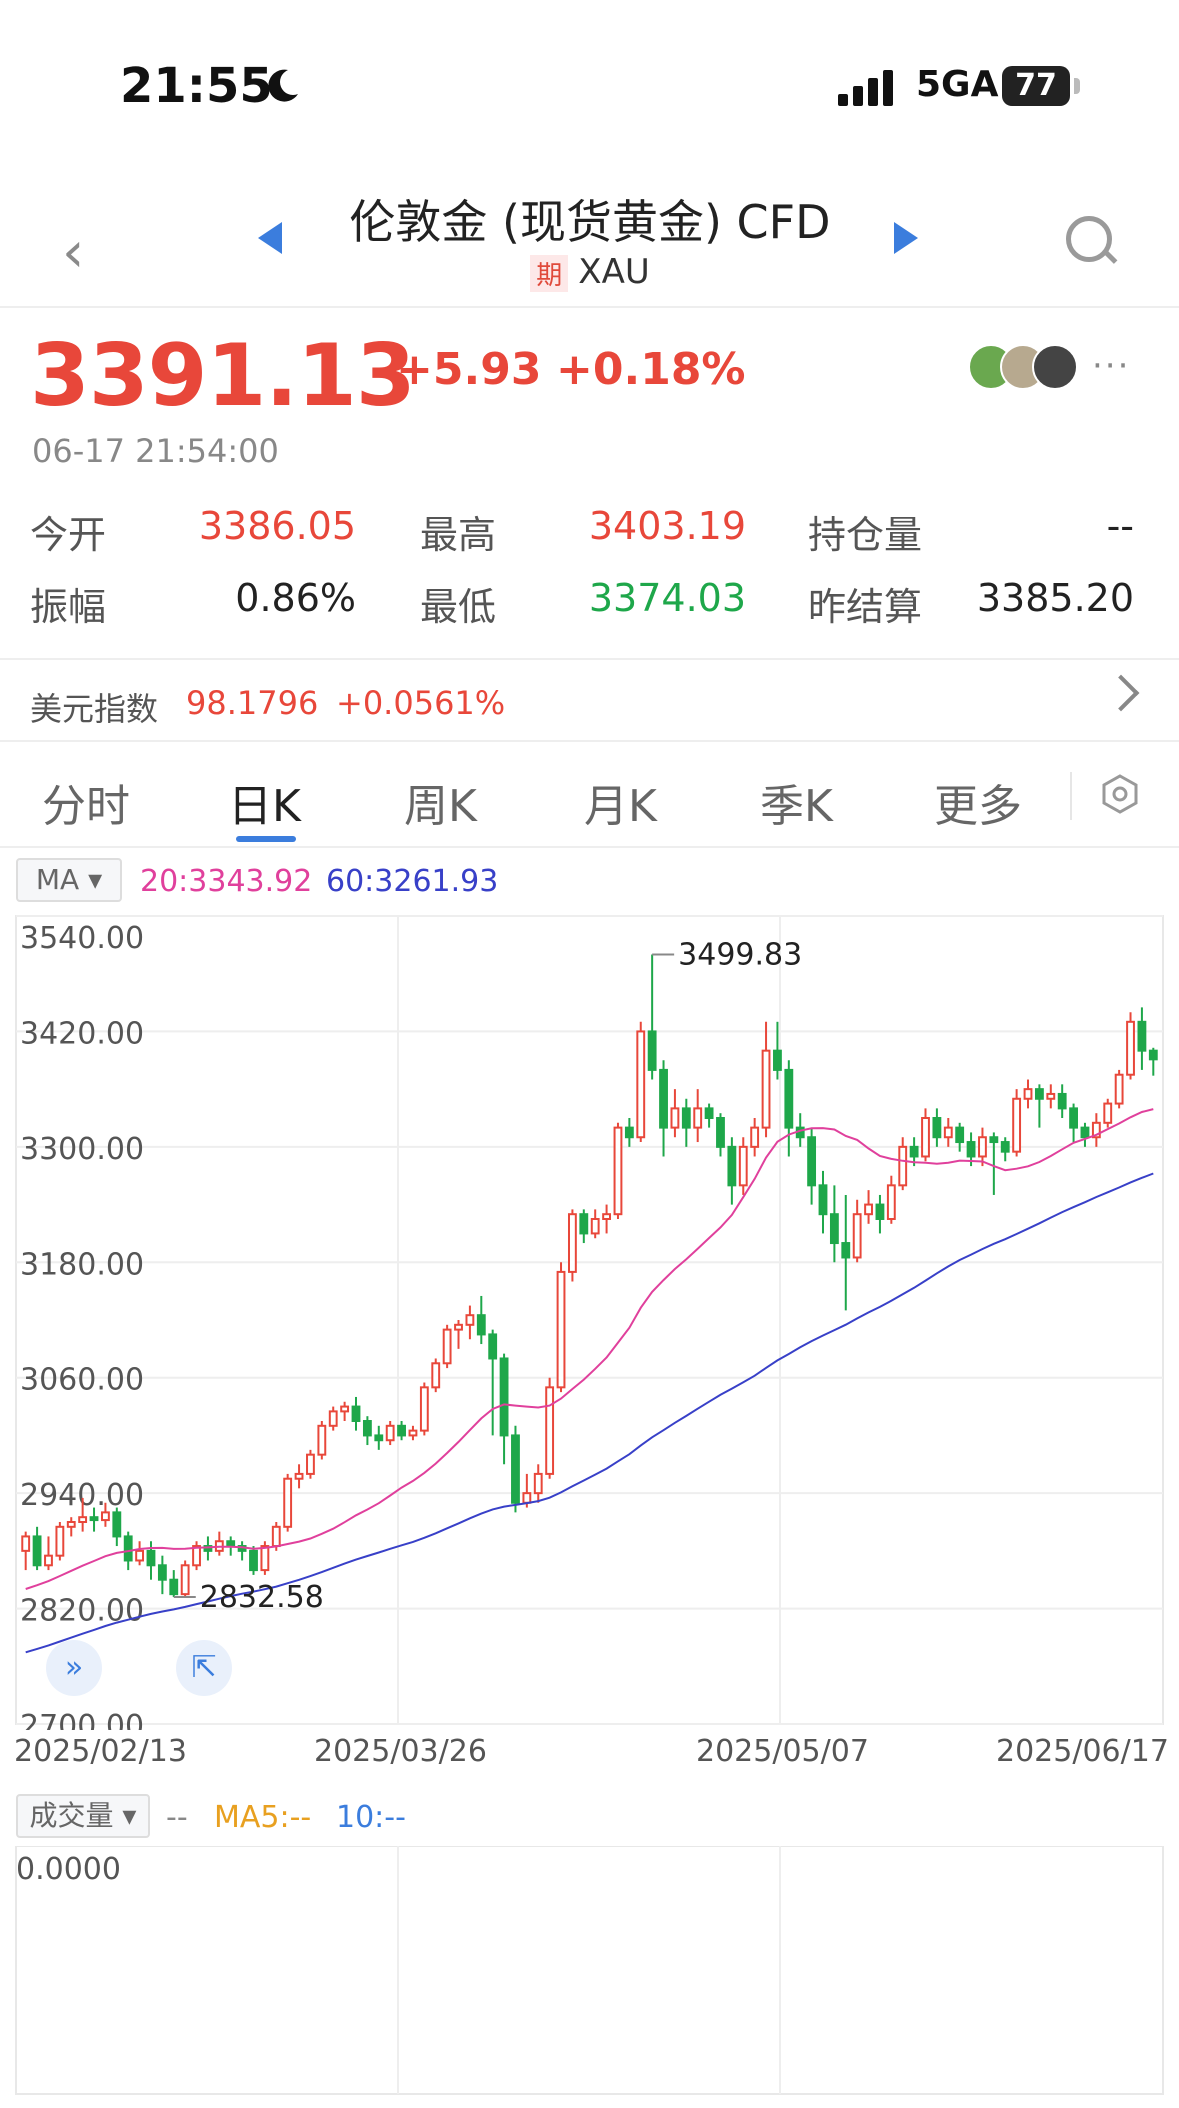 This screenshot has height=2108, width=1179. I want to click on tab-quarterly: 季K, so click(796, 802).